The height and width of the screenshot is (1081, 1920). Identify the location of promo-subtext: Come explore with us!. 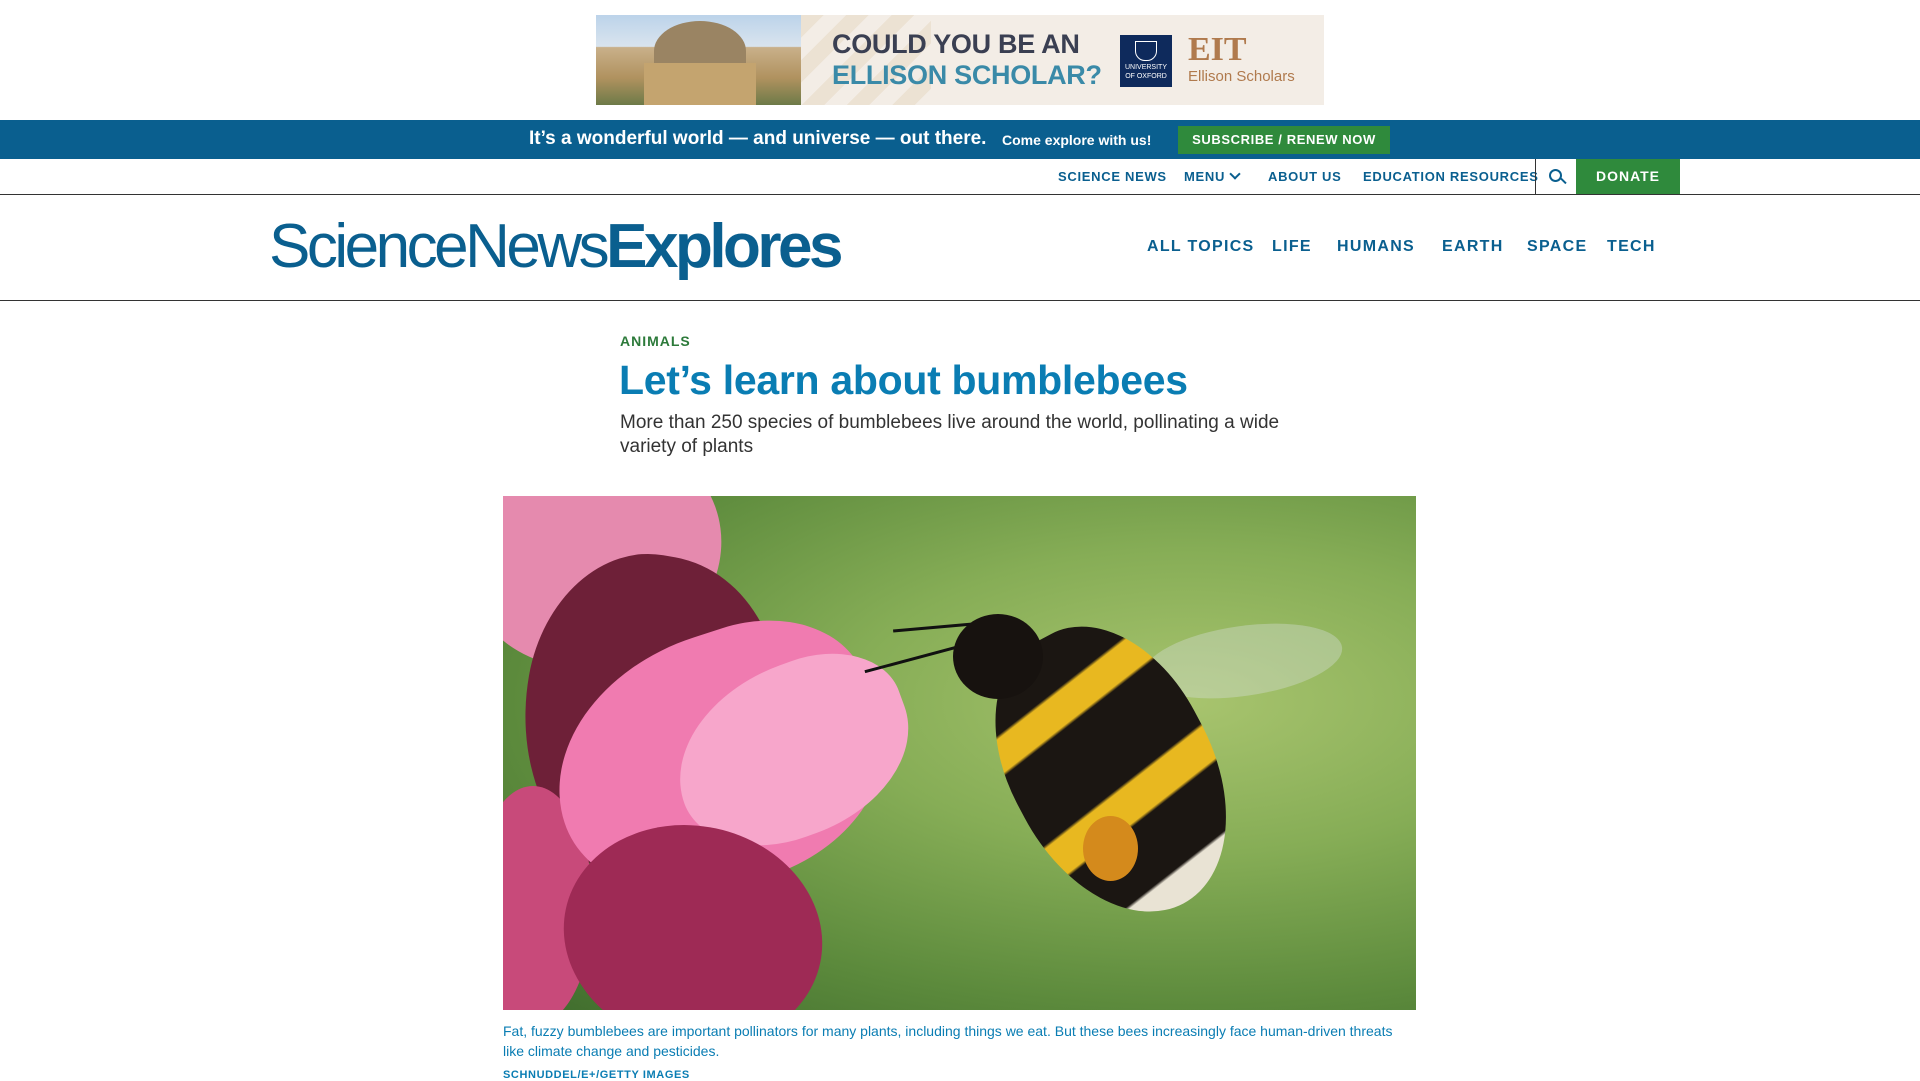
(1077, 140).